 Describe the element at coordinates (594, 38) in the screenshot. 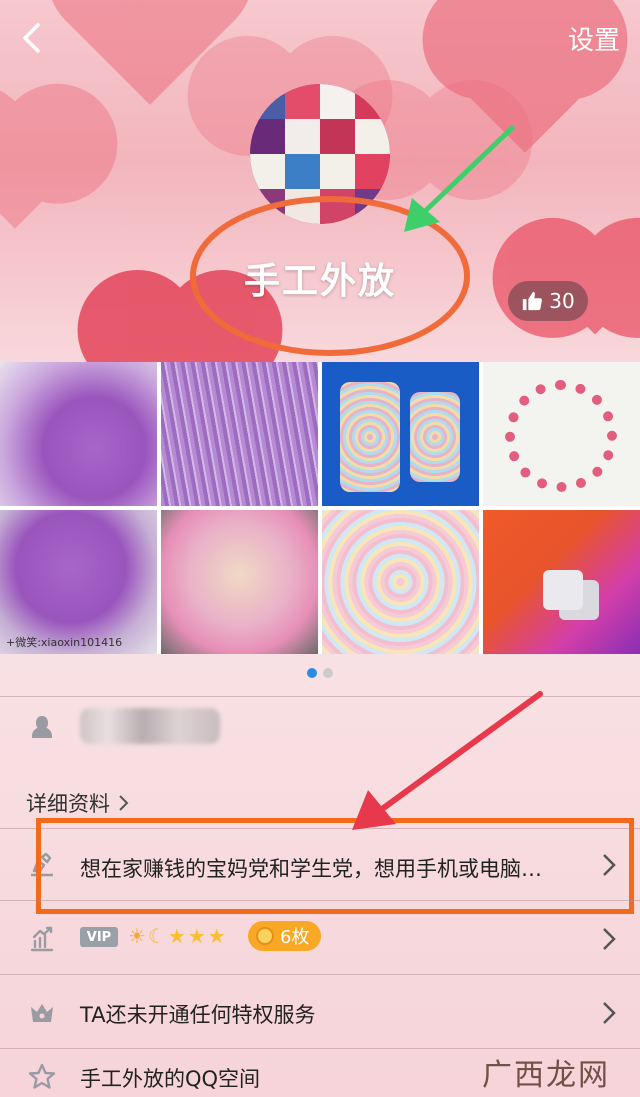

I see `settings-button: 设置` at that location.